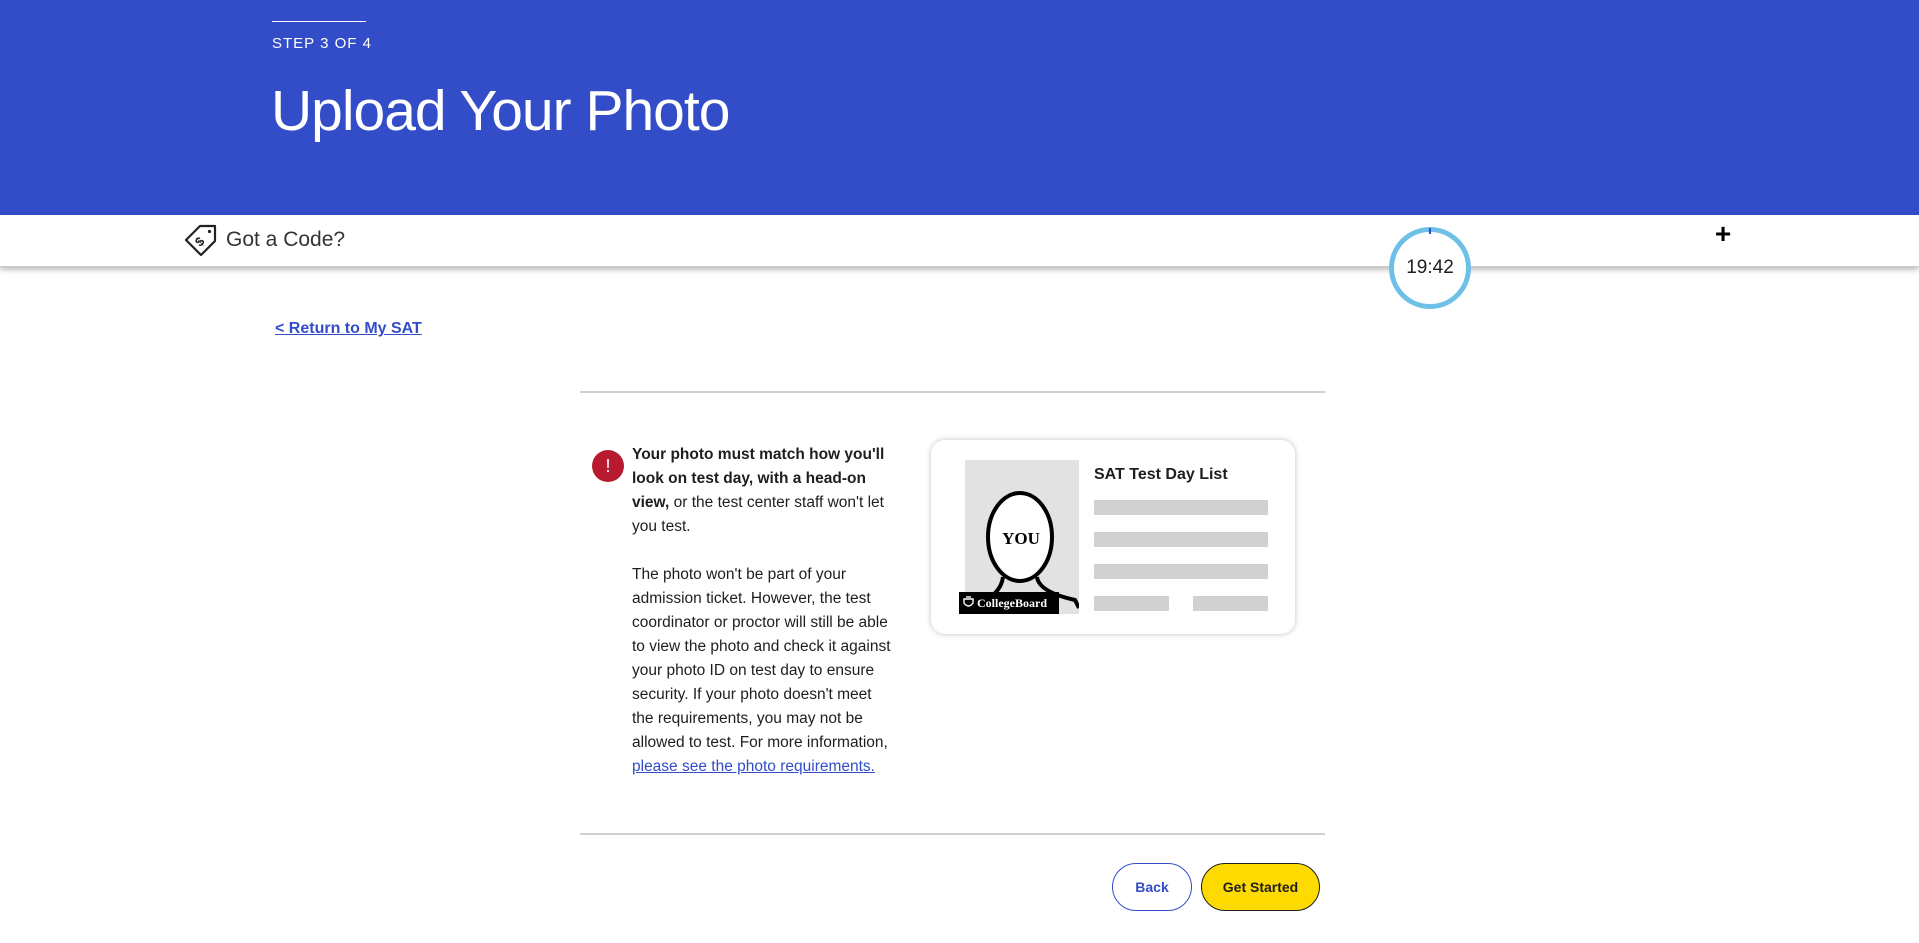  I want to click on timer-progress-marker, so click(1430, 231).